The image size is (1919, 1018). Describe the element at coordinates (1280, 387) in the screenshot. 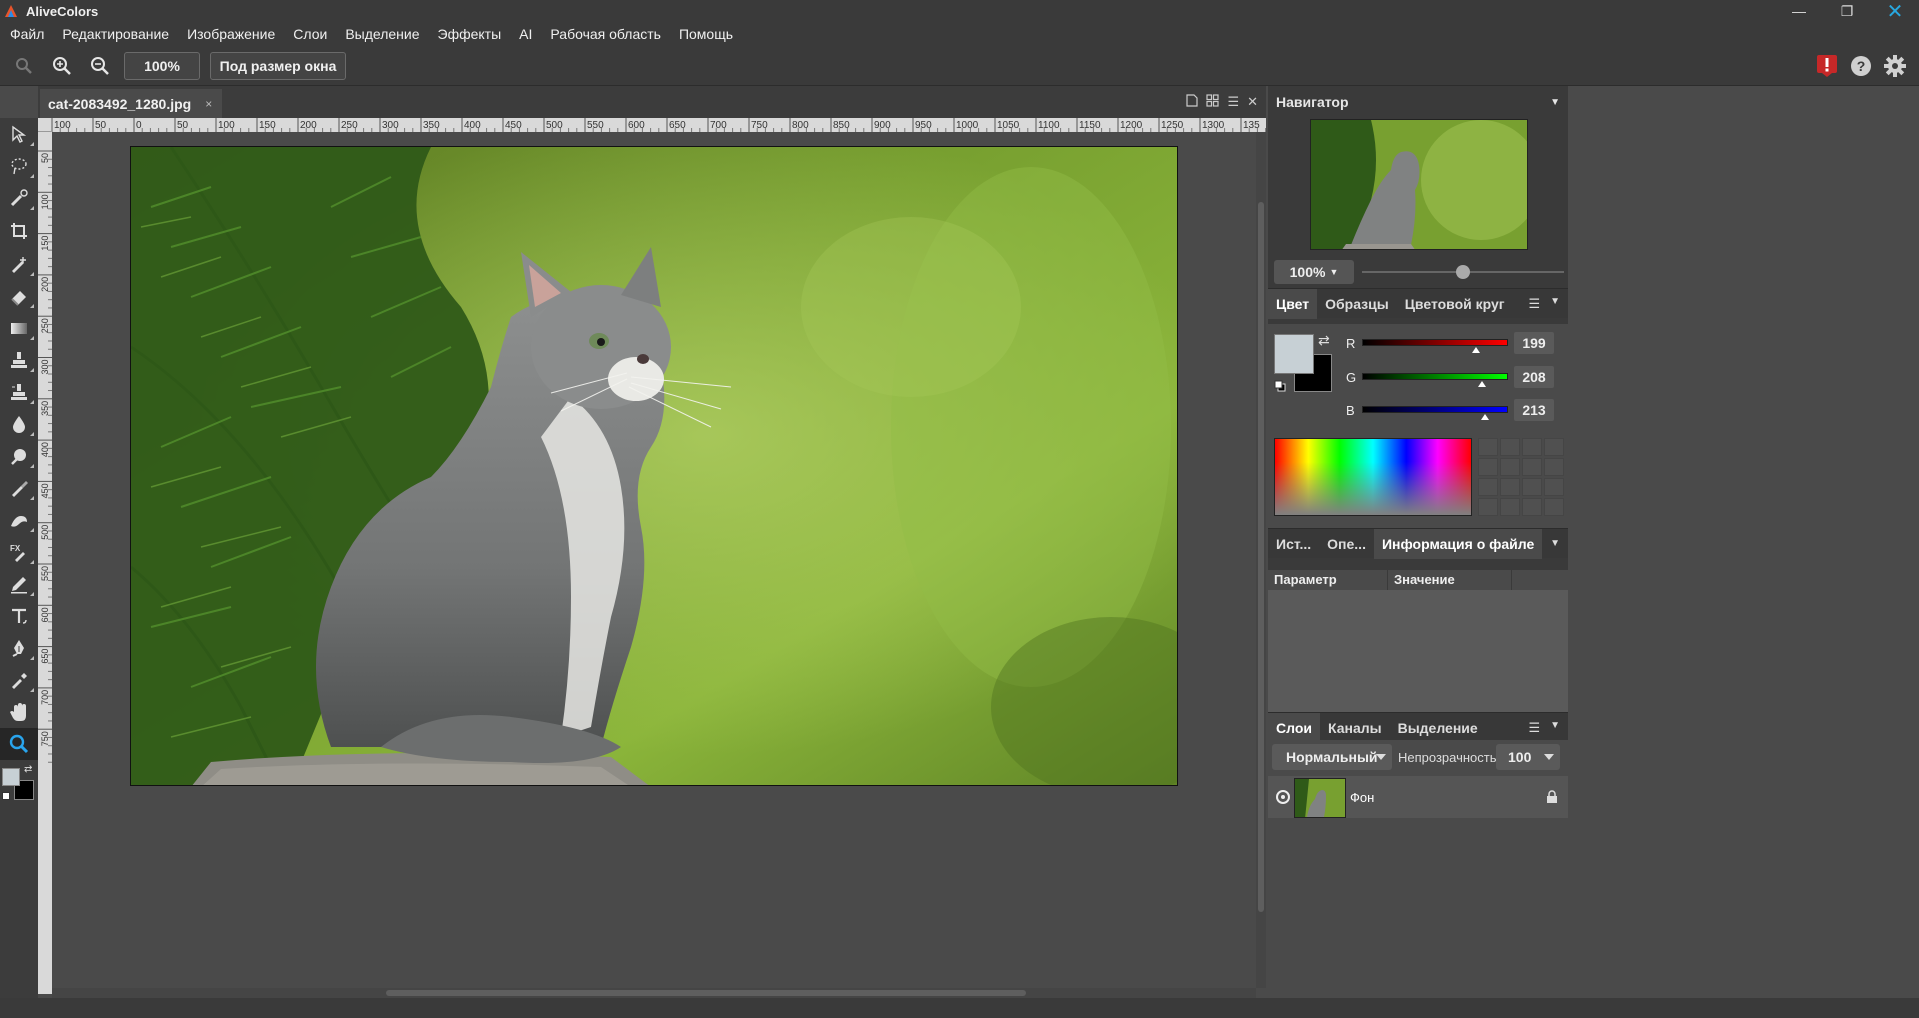

I see `reset-colors-icon` at that location.